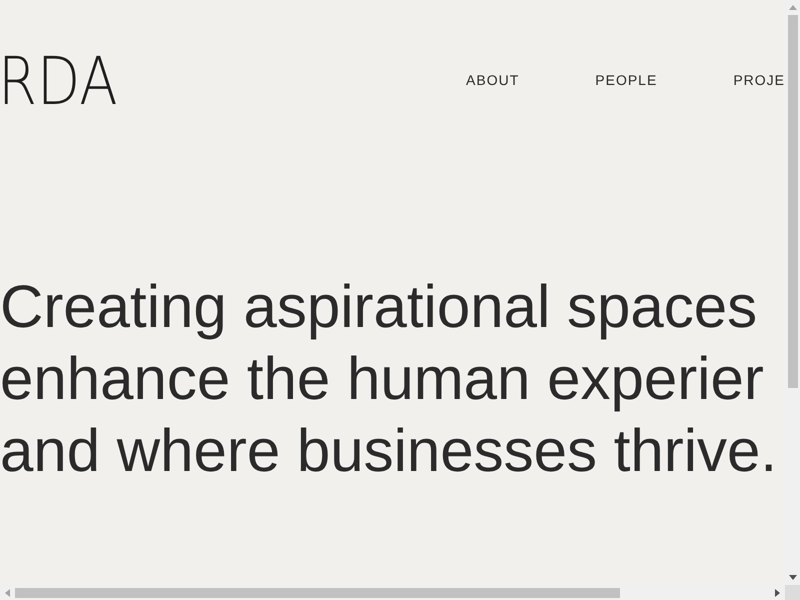 The image size is (800, 600). Describe the element at coordinates (759, 80) in the screenshot. I see `nav-link: PROJE` at that location.